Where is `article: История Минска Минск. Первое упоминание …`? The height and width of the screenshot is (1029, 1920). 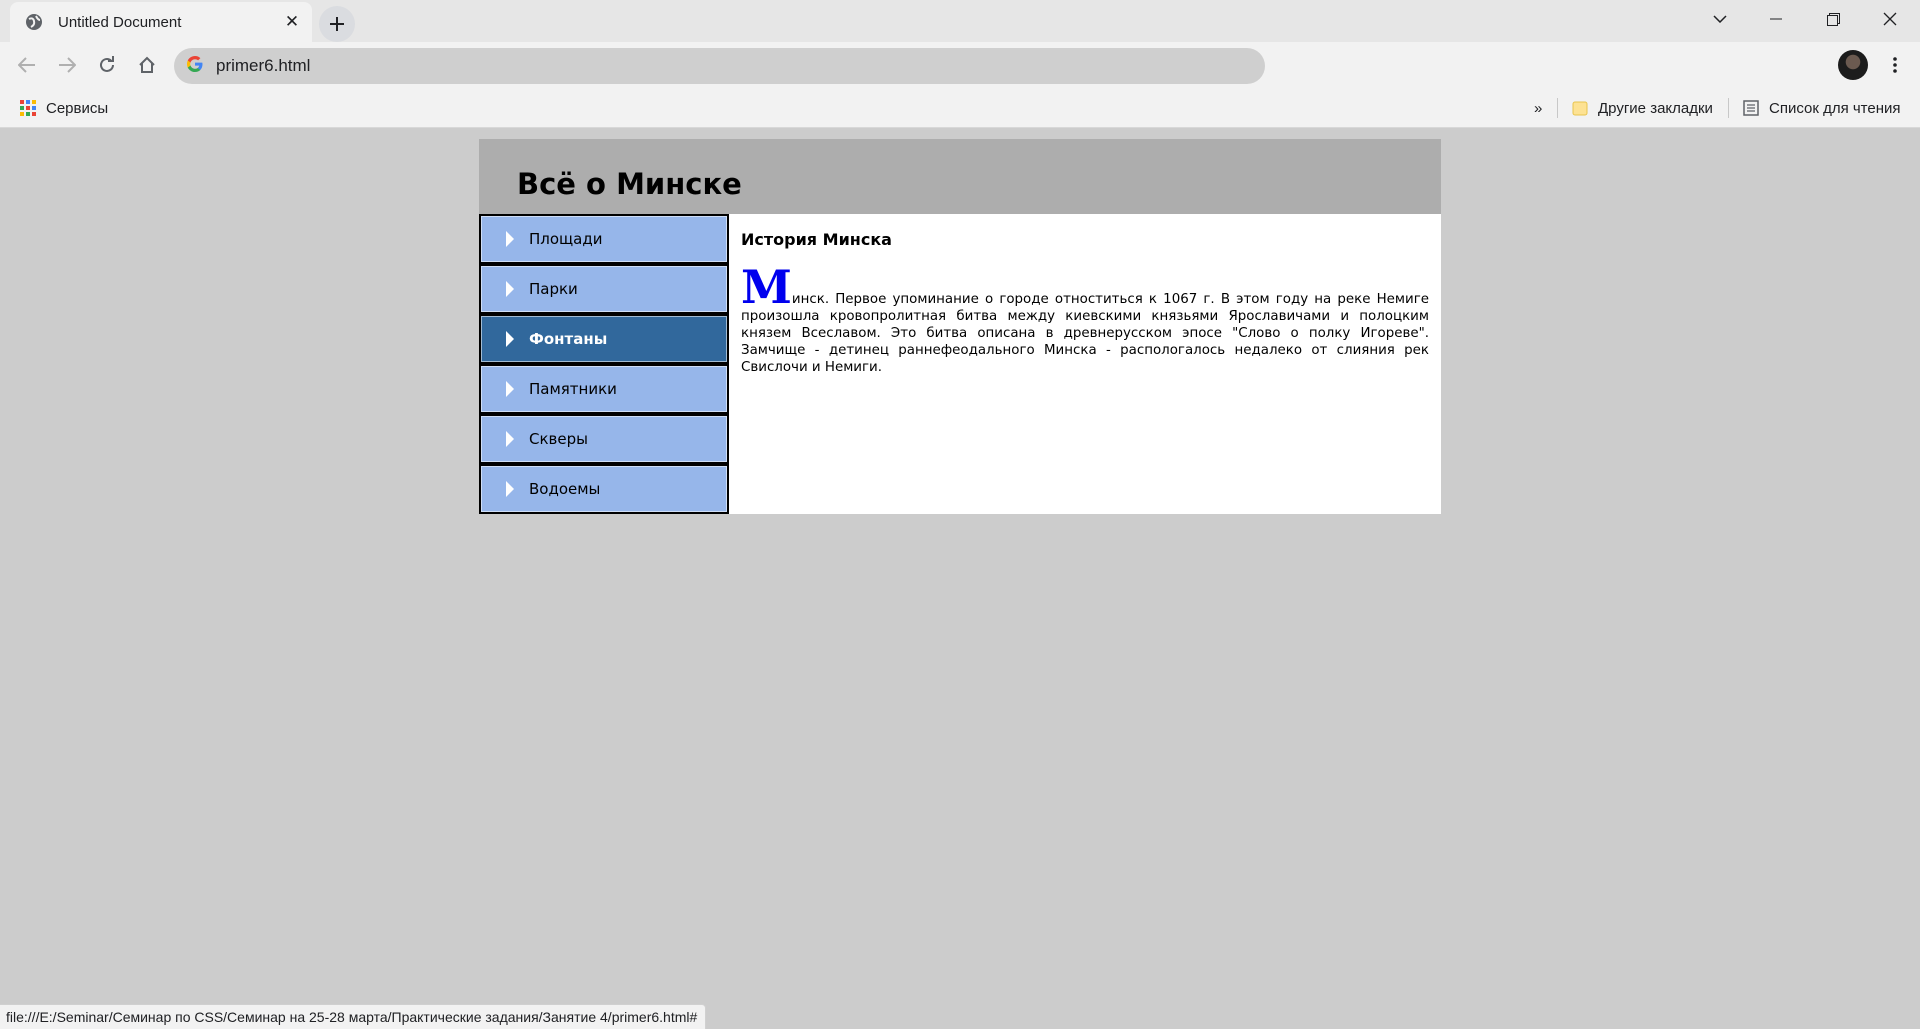
article: История Минска Минск. Первое упоминание … is located at coordinates (1085, 364).